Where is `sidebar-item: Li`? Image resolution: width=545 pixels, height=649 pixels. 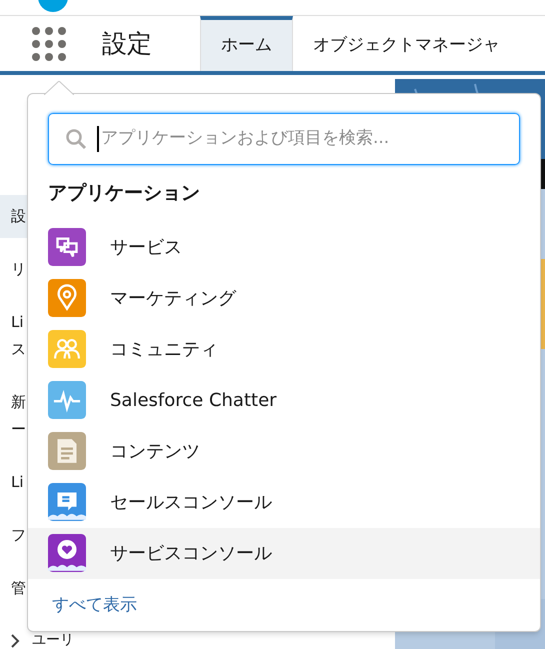
sidebar-item: Li is located at coordinates (13, 482).